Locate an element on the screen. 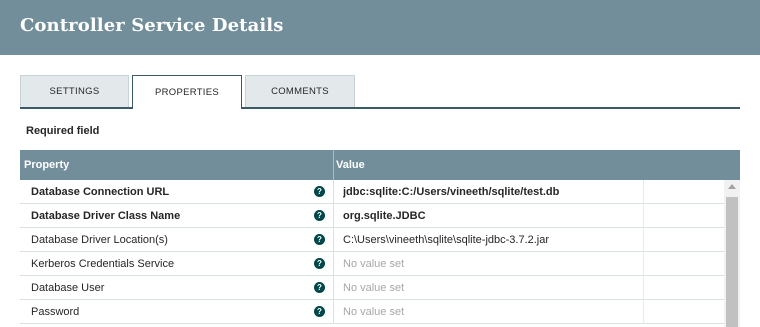  table-row: Password ? No value set is located at coordinates (372, 312).